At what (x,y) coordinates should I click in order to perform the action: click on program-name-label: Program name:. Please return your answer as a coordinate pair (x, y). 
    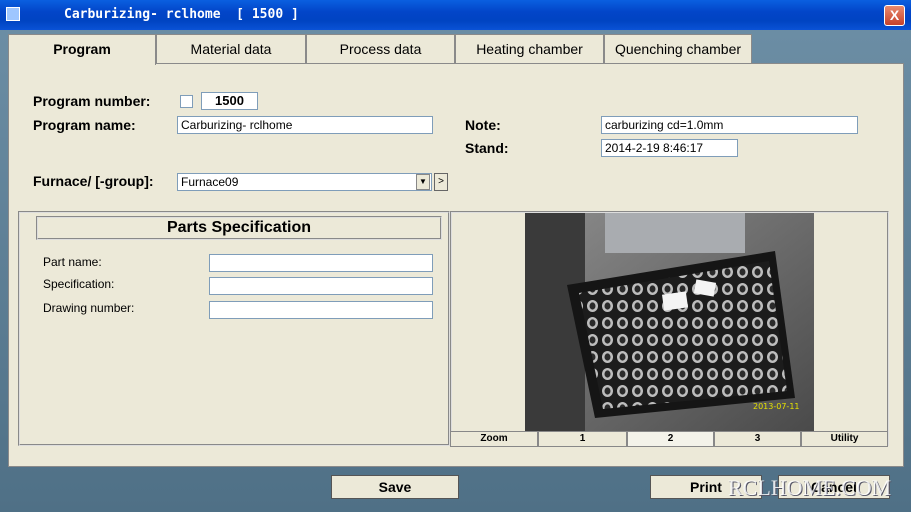
    Looking at the image, I should click on (84, 125).